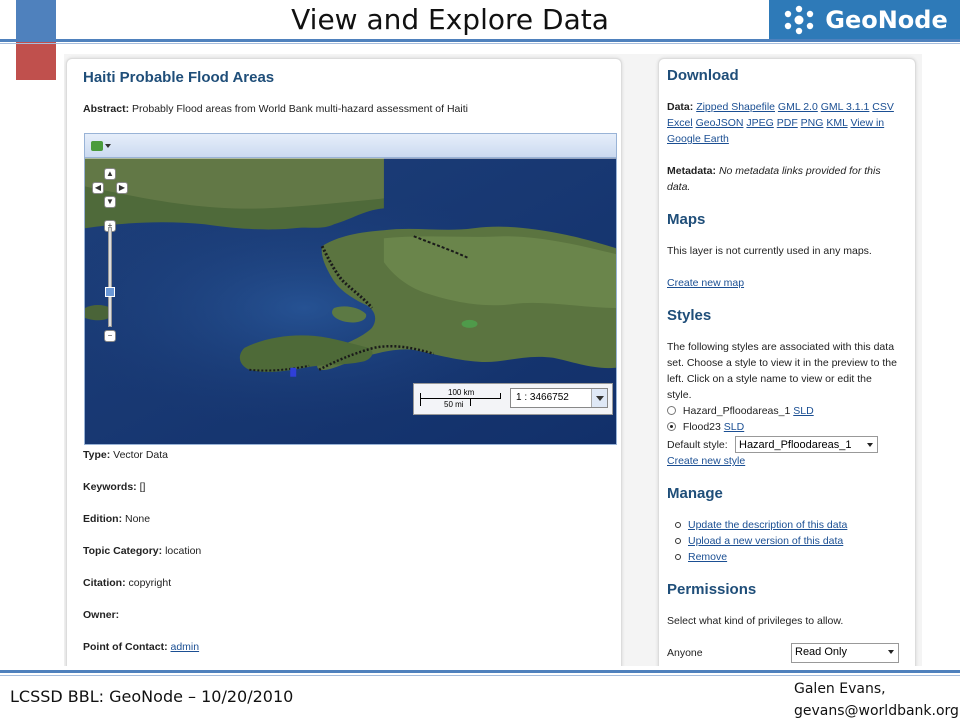 This screenshot has width=960, height=720. I want to click on manage-upload-item: Upload a new version of this data, so click(791, 541).